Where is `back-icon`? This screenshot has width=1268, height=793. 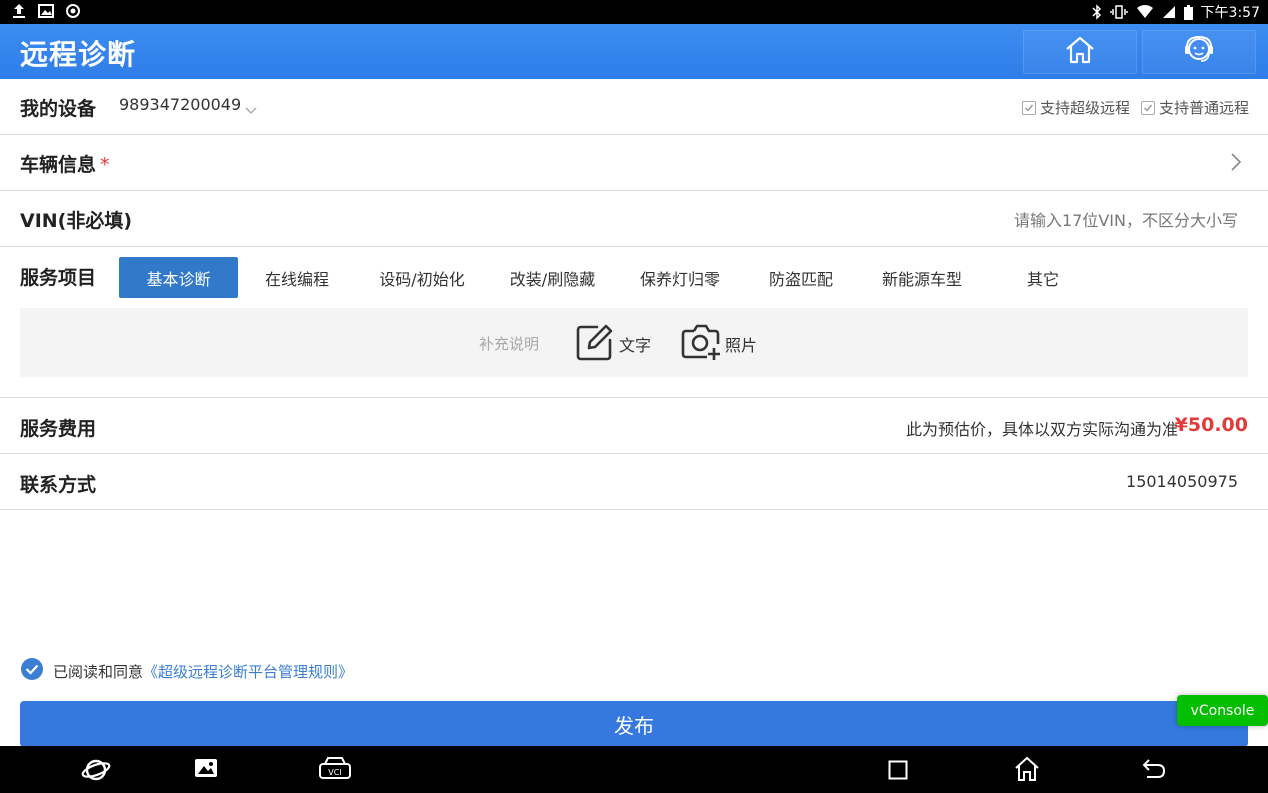 back-icon is located at coordinates (1154, 771).